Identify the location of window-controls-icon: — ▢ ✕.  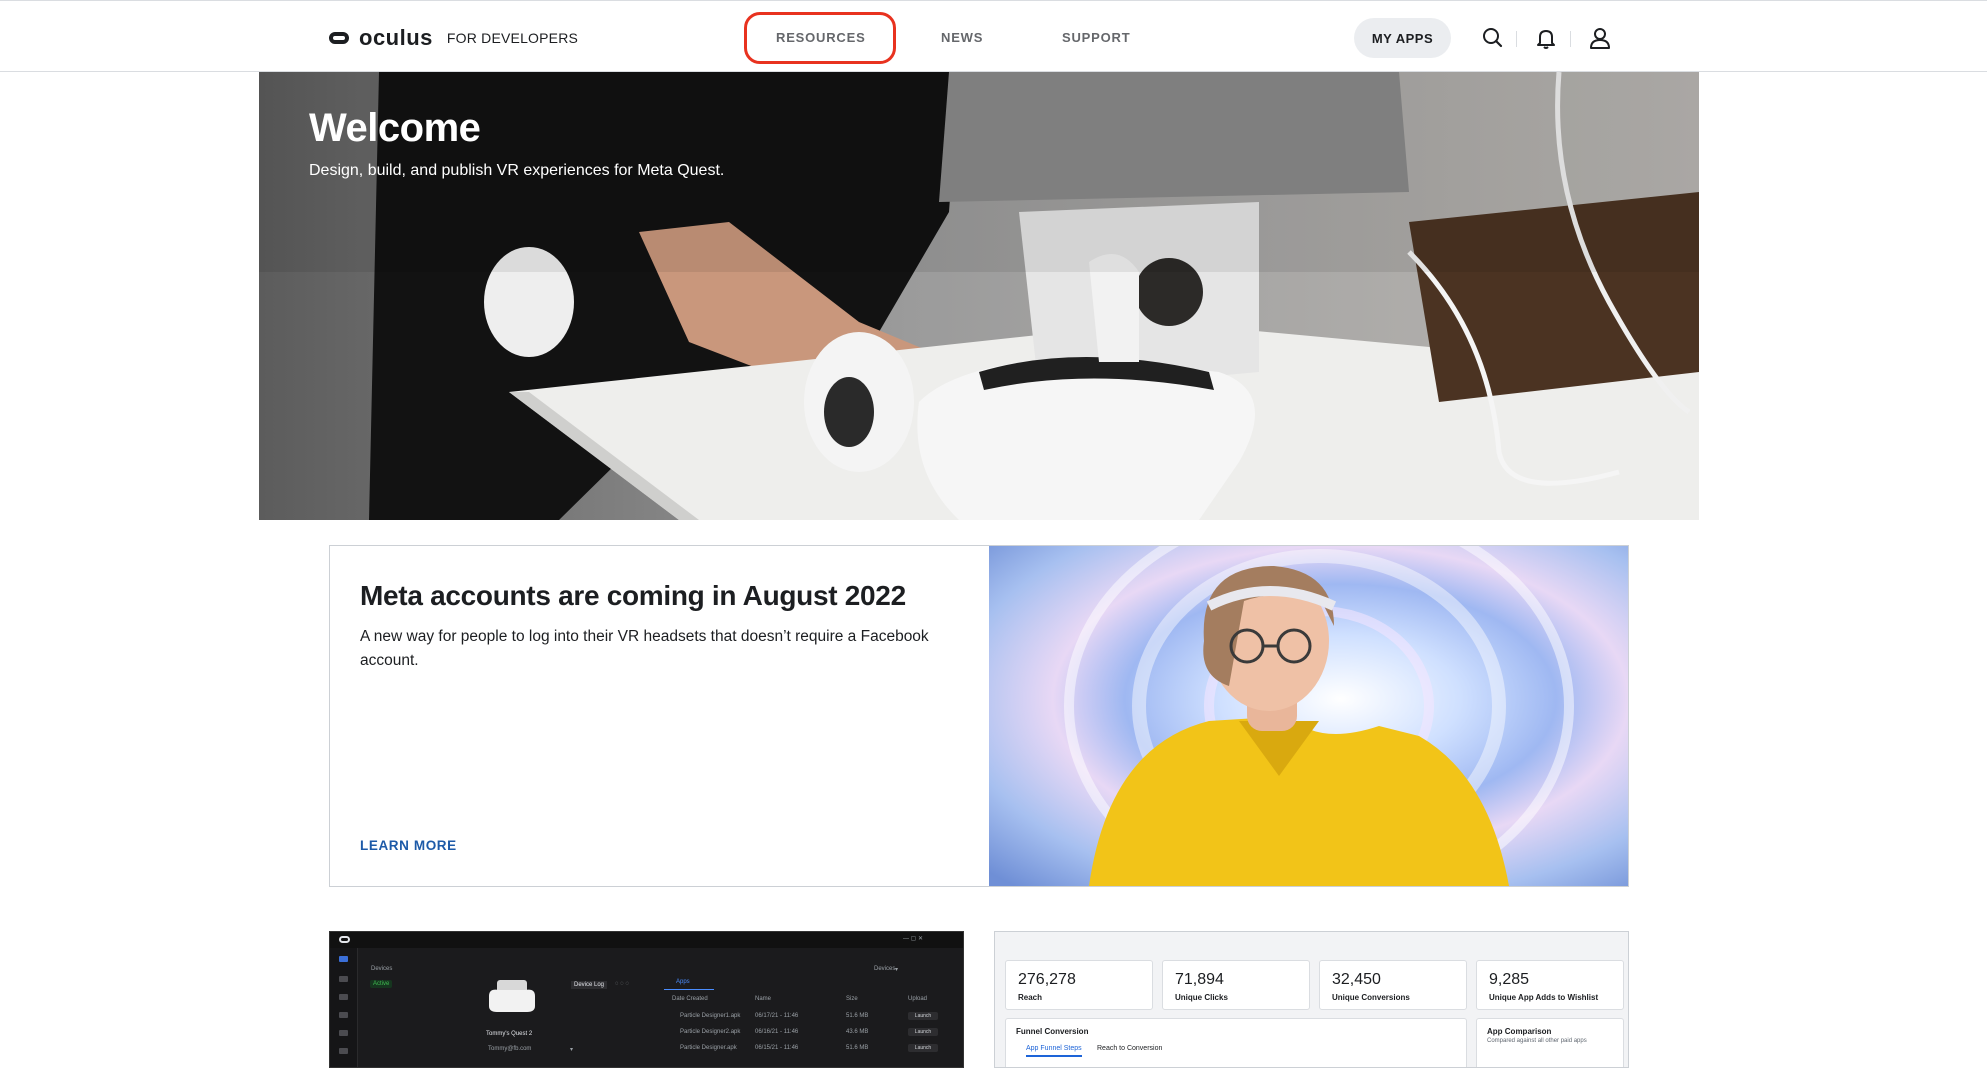
(913, 939).